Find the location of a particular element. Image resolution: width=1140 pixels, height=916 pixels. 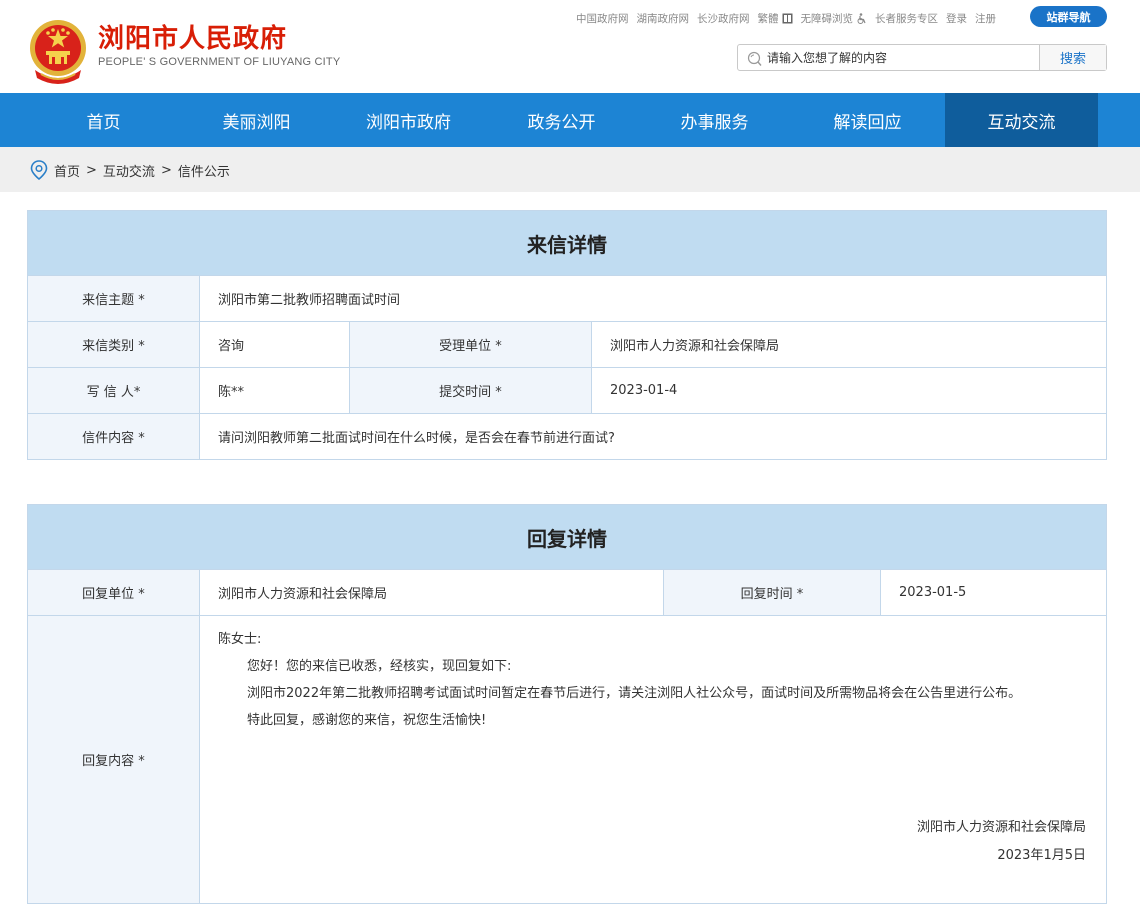

link-hunan-gov: 湖南政府网 is located at coordinates (663, 18).